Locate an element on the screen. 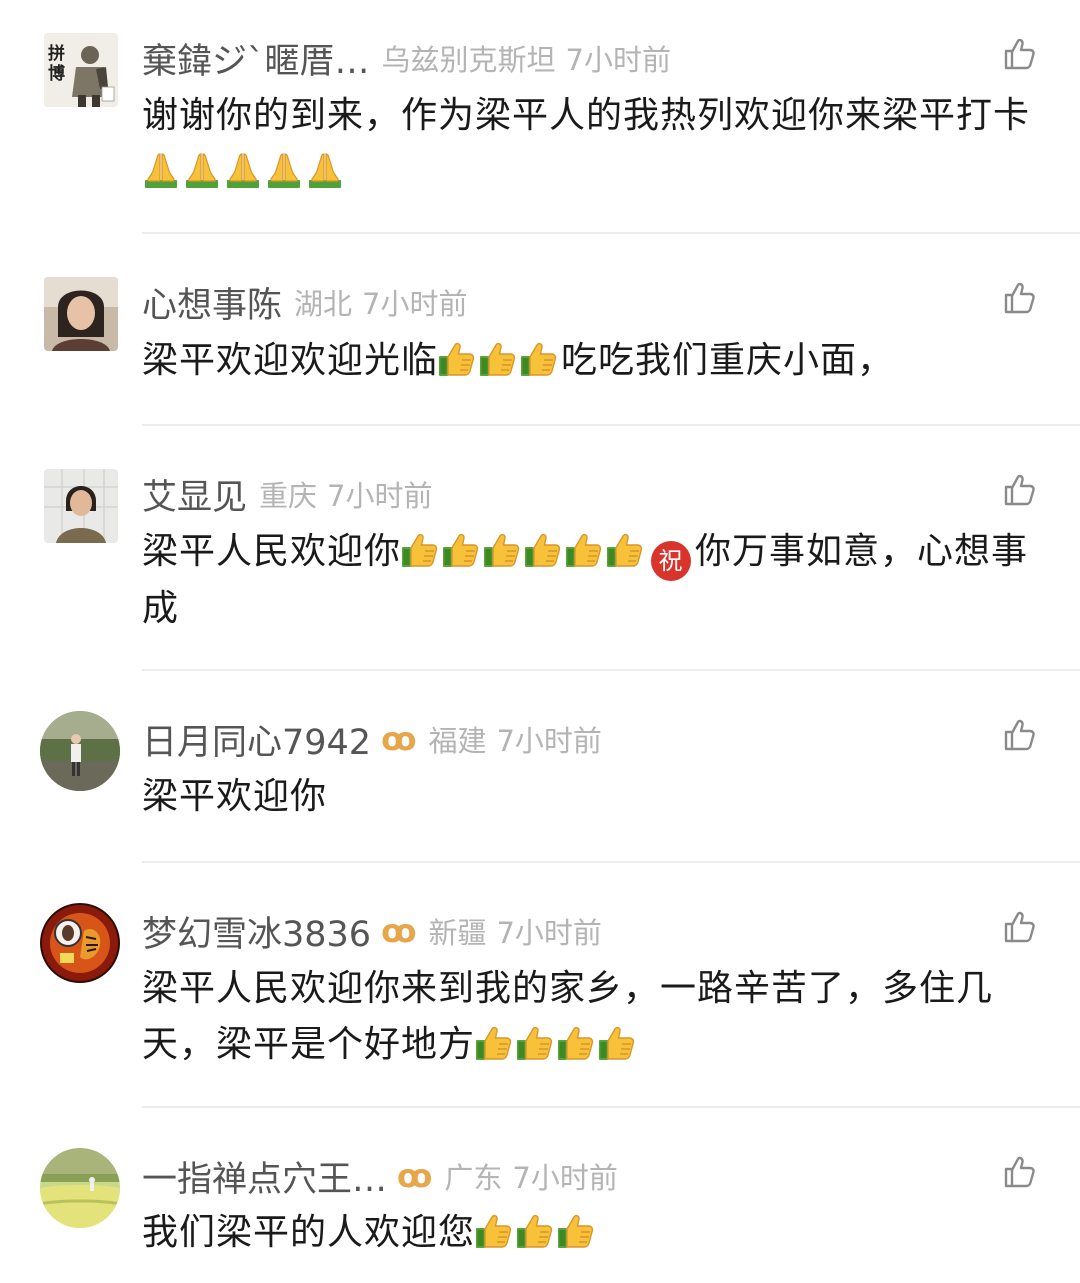 The image size is (1080, 1283). comment-body: 梁平欢迎你 is located at coordinates (235, 796).